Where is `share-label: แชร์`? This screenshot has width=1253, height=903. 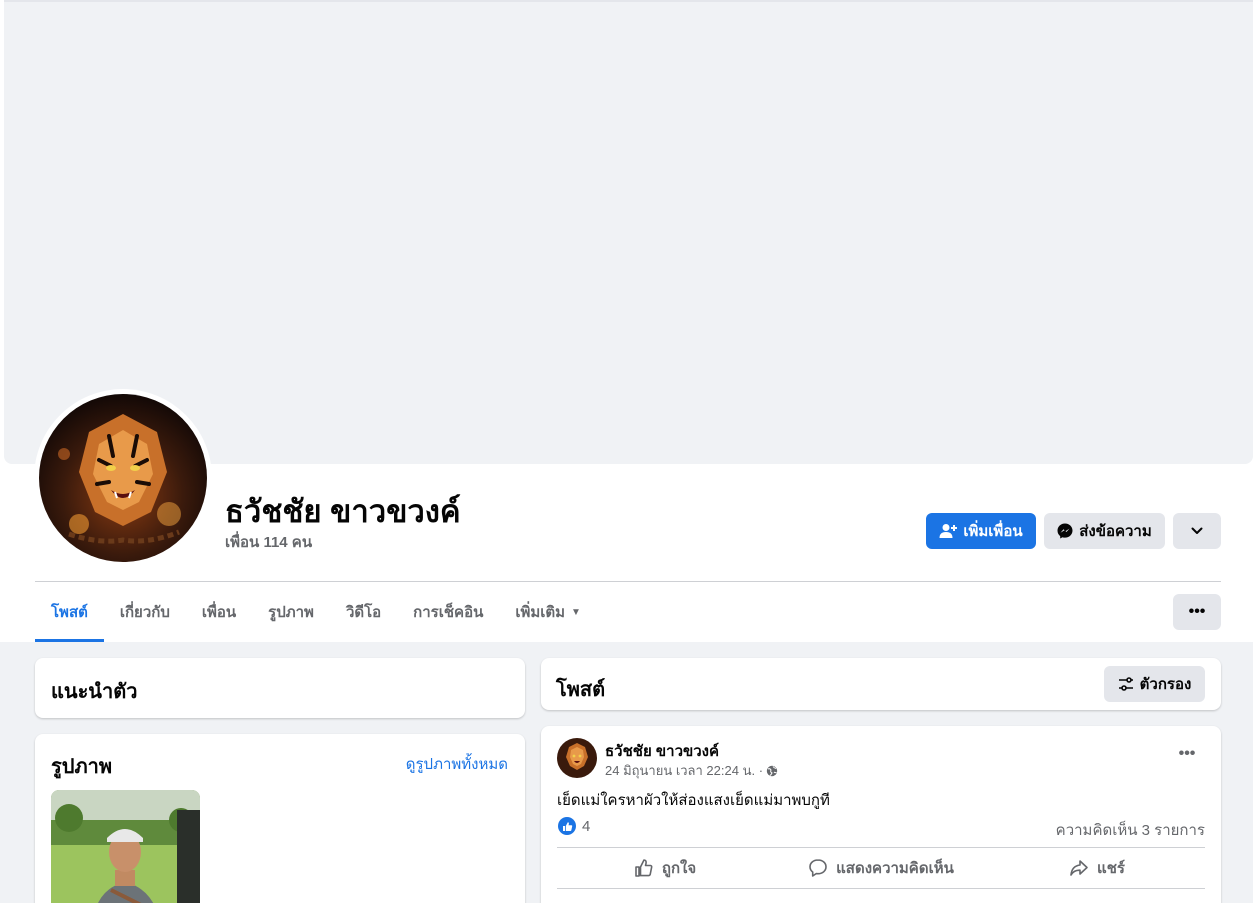 share-label: แชร์ is located at coordinates (1111, 868).